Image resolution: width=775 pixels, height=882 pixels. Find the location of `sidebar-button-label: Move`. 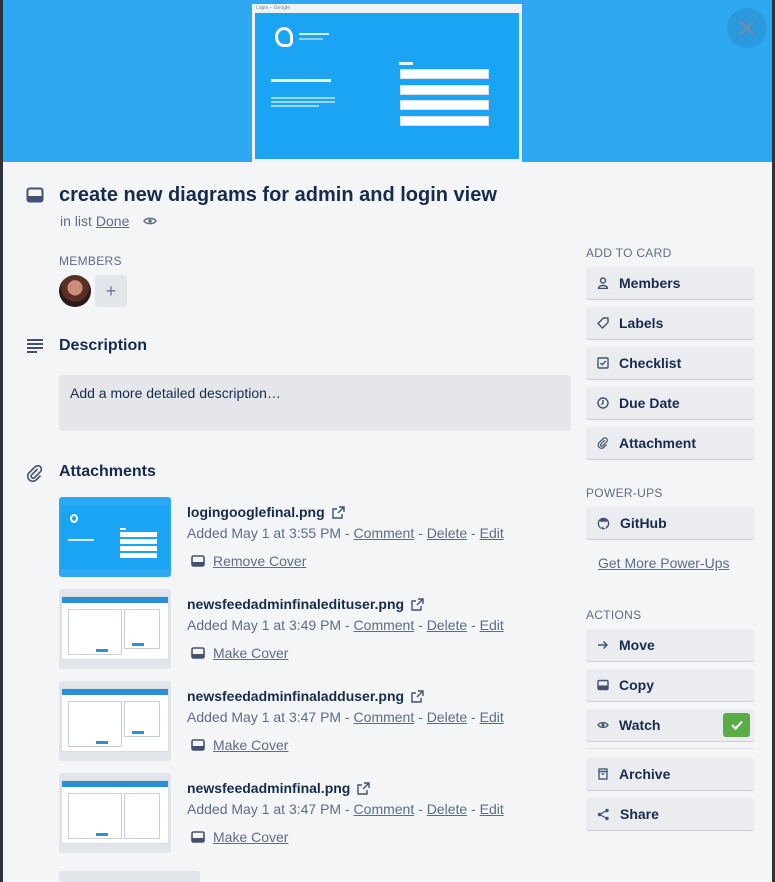

sidebar-button-label: Move is located at coordinates (637, 645).